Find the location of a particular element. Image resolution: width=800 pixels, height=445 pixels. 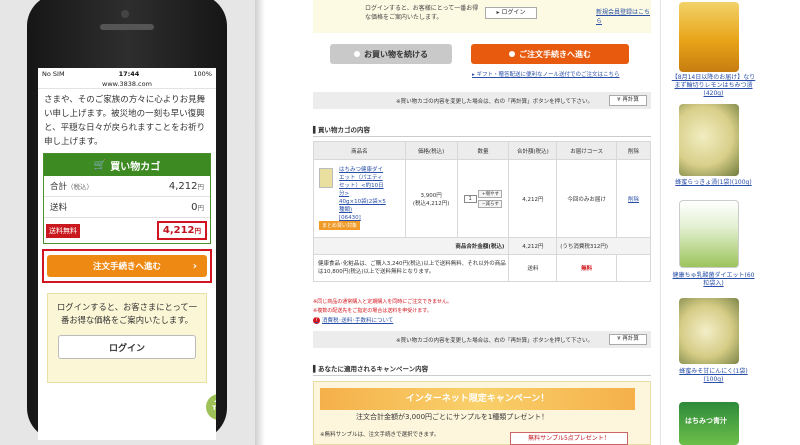

speaker-grille is located at coordinates (127, 27).